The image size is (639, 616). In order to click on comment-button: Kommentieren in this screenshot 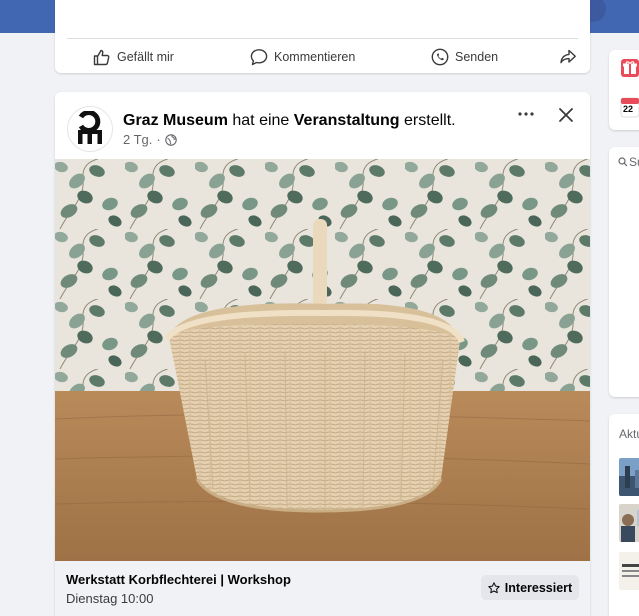, I will do `click(302, 57)`.